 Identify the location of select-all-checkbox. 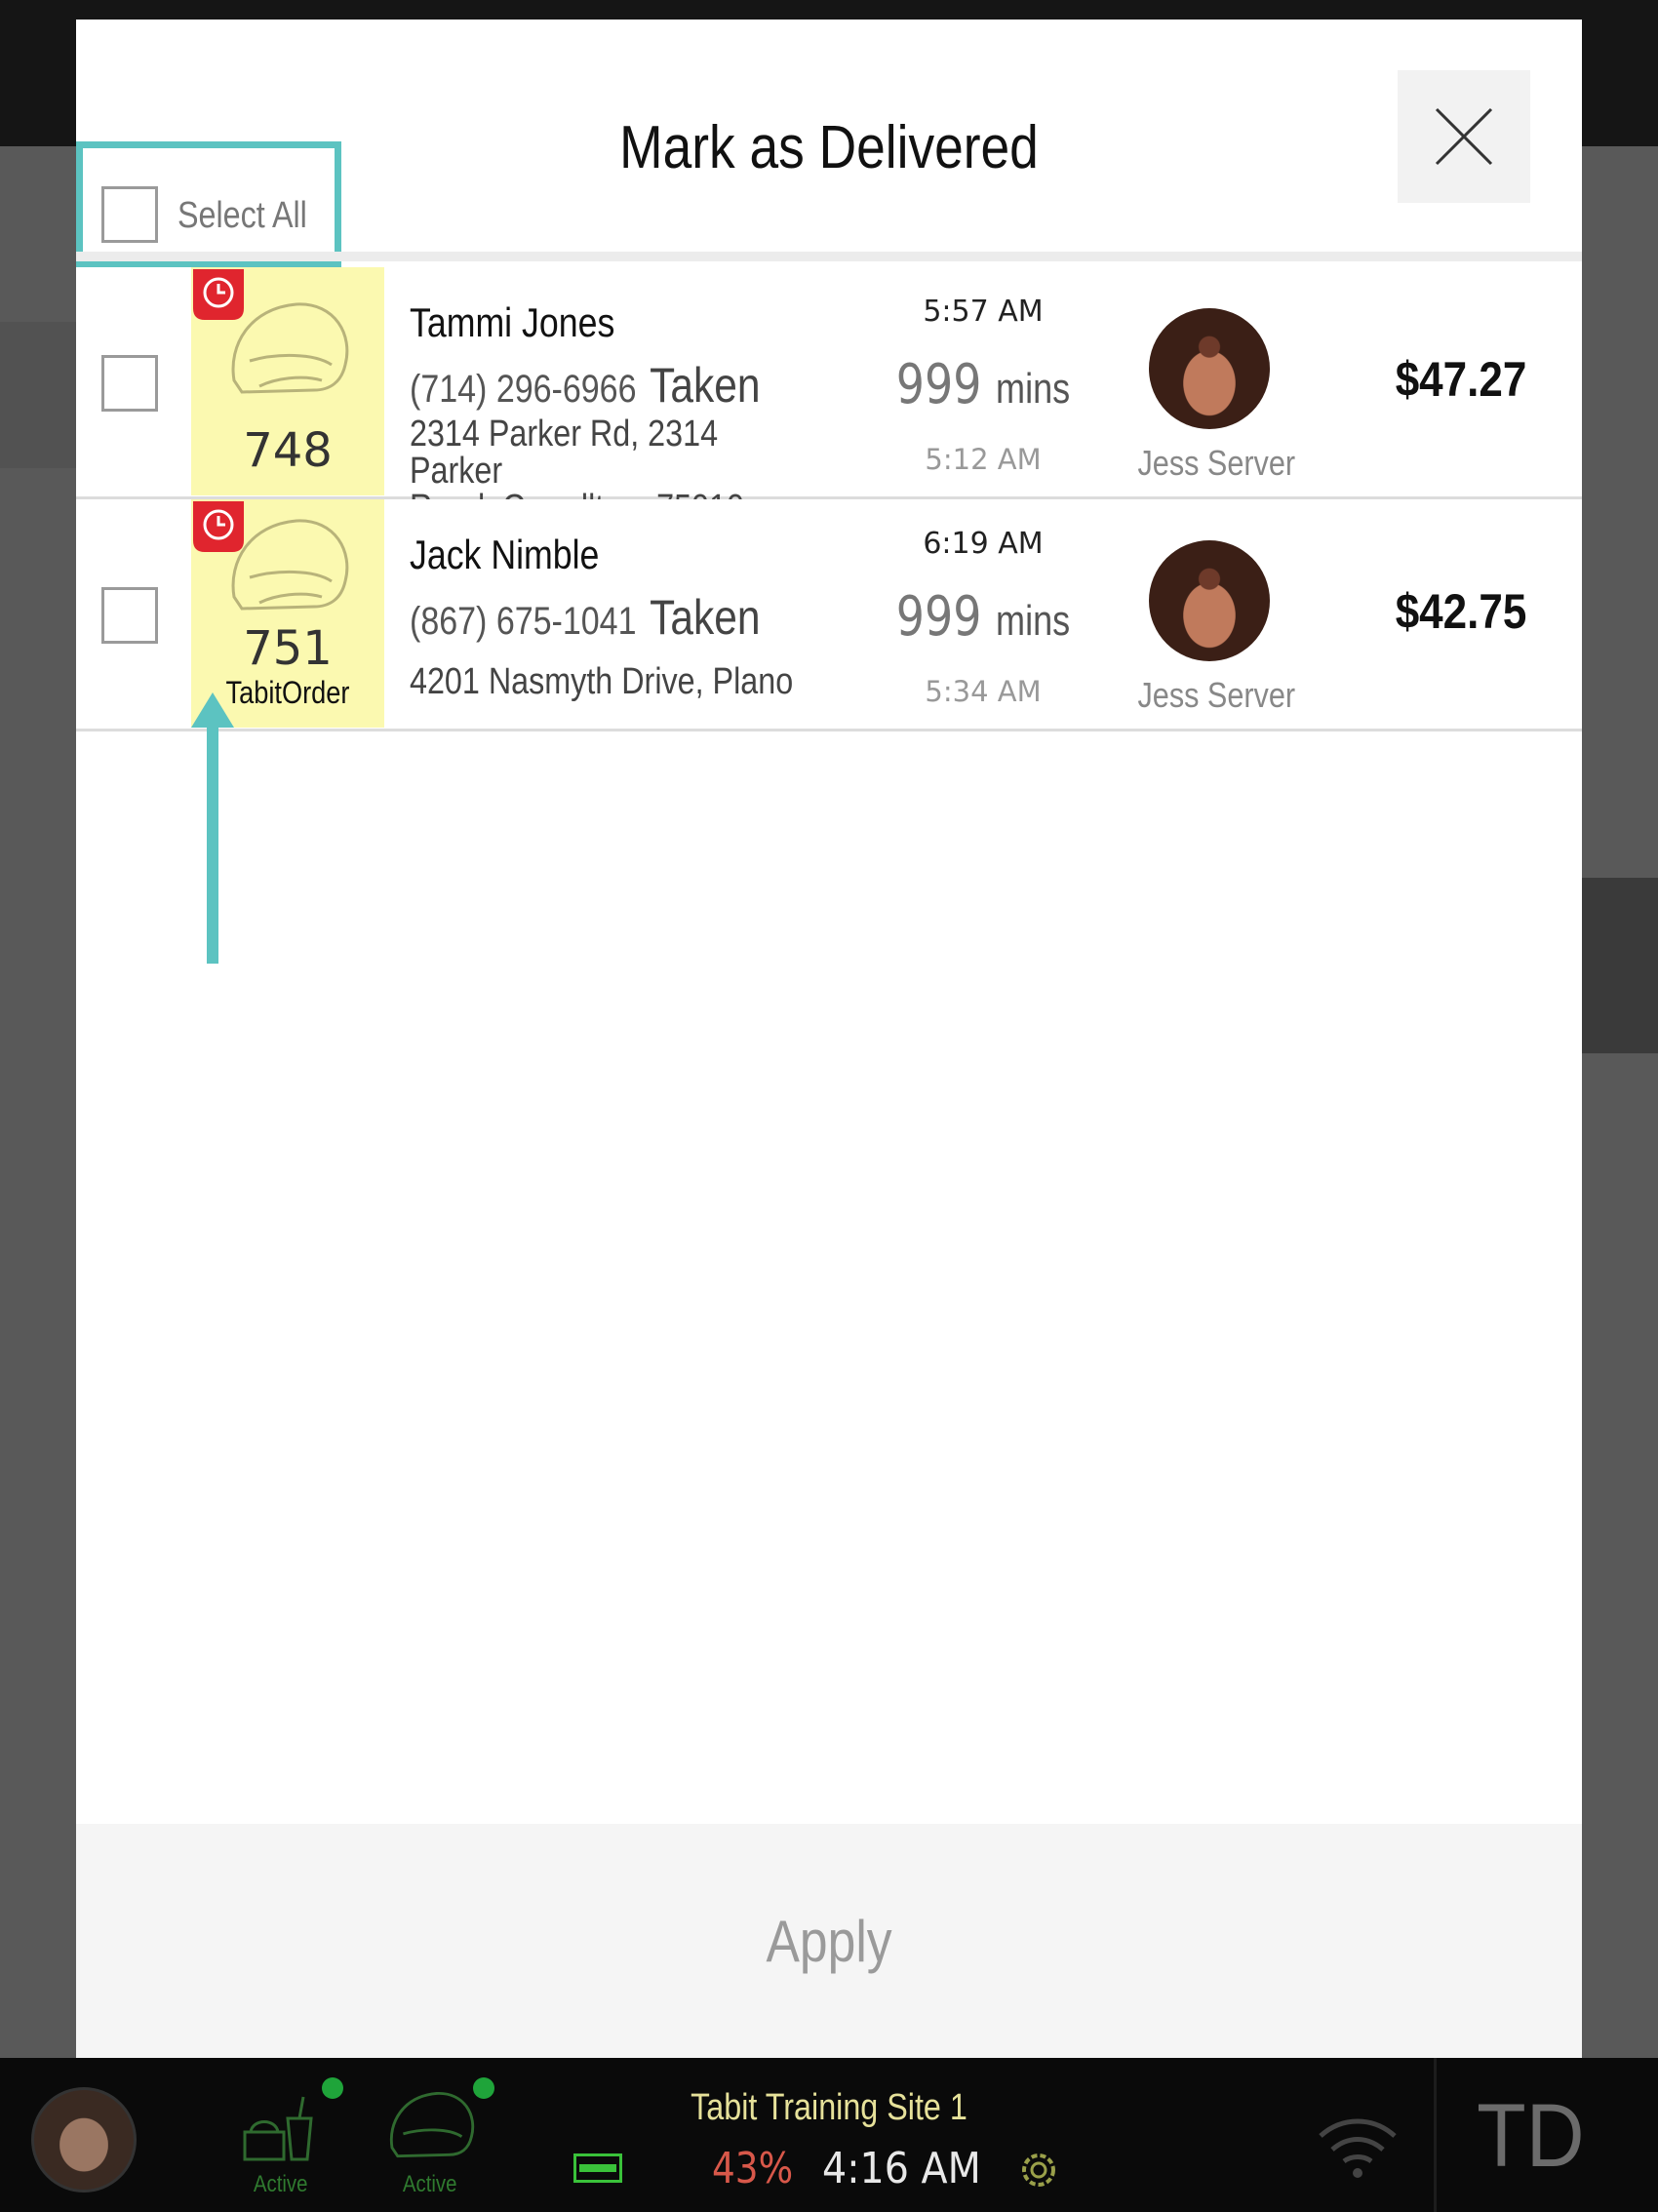
(129, 214).